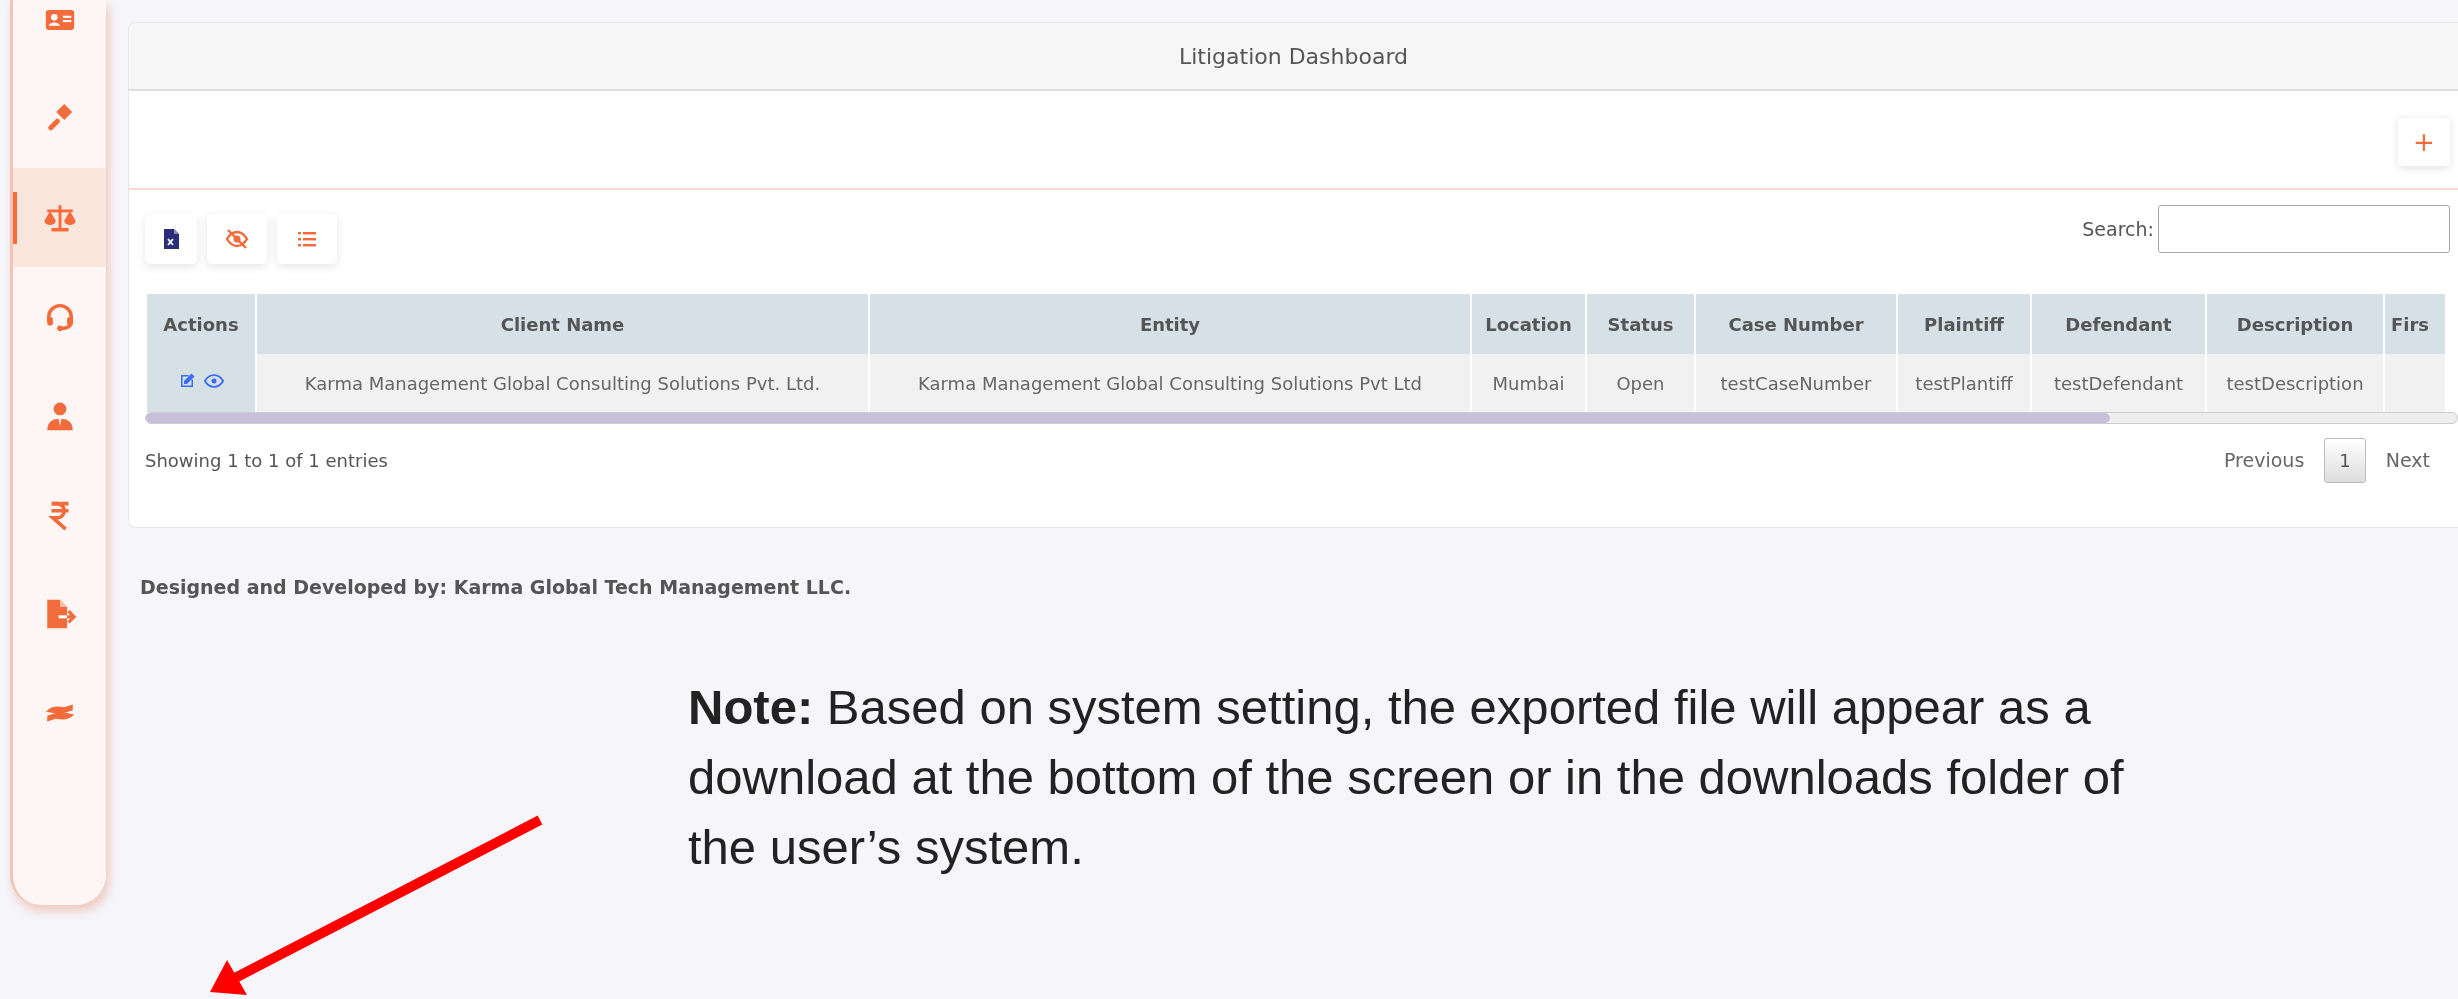 Image resolution: width=2458 pixels, height=999 pixels. Describe the element at coordinates (1406, 777) in the screenshot. I see `note-text: Note: Based on system setting, the exported file will appear as a download at the bottom of the screen or in the downloads folder of the user’s system.` at that location.